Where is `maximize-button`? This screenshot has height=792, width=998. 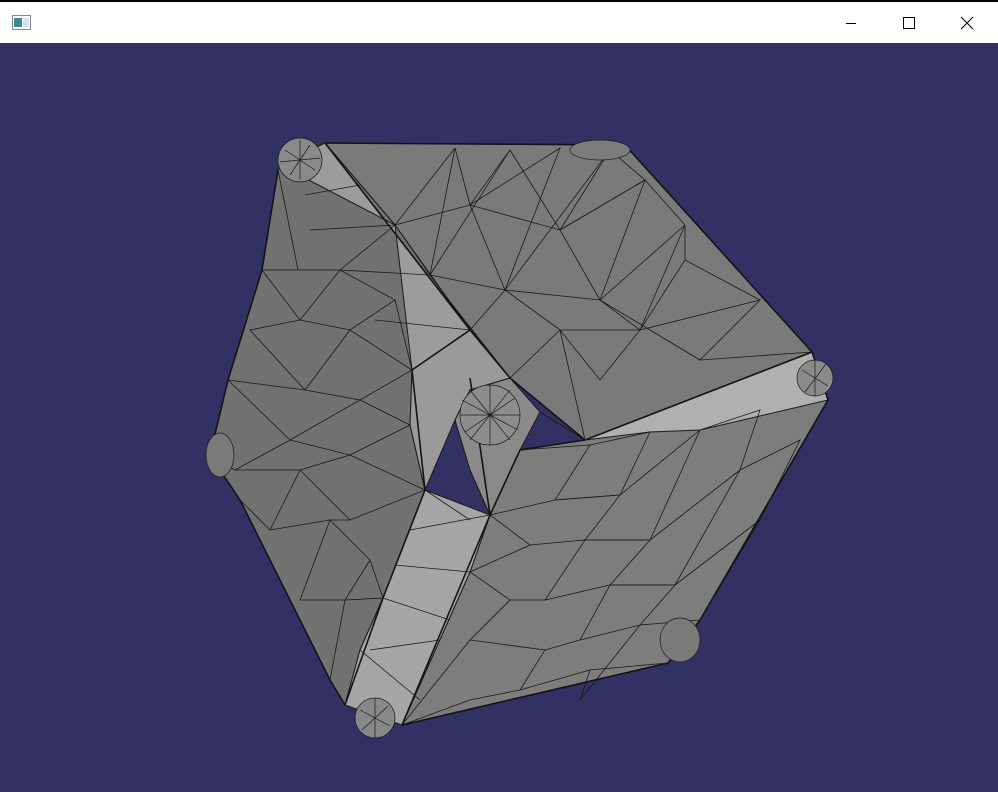 maximize-button is located at coordinates (909, 22).